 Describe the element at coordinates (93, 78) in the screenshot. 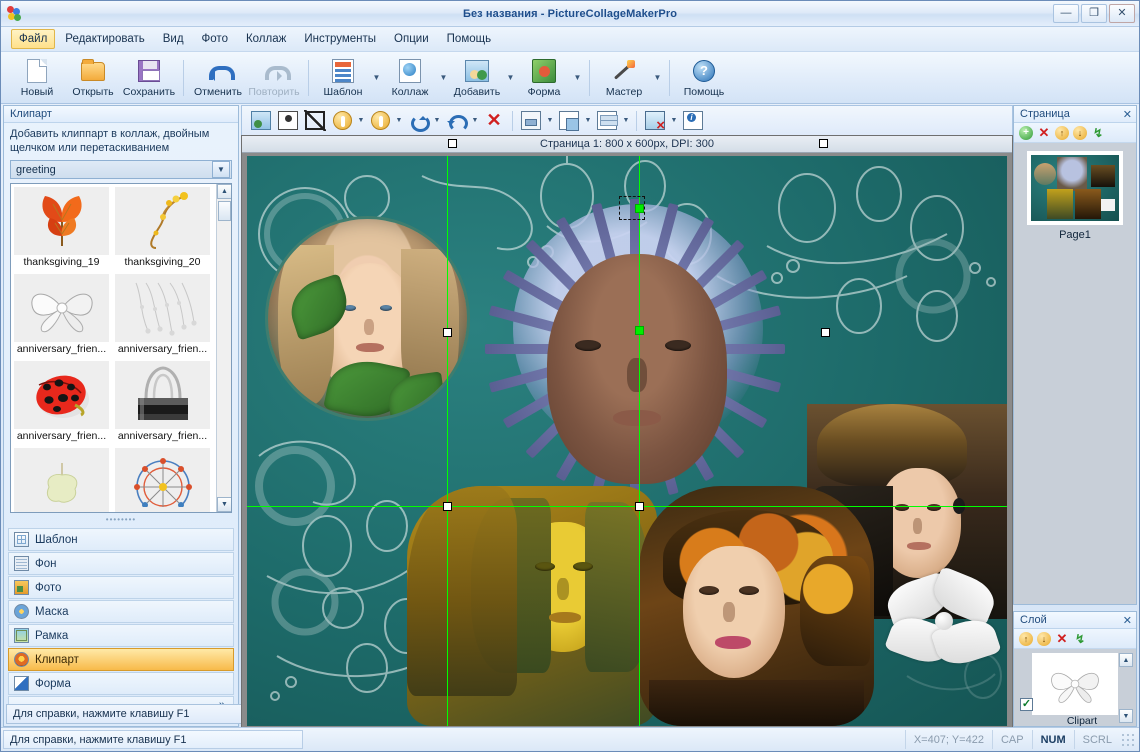

I see `toolbar-open-button: Открыть` at that location.